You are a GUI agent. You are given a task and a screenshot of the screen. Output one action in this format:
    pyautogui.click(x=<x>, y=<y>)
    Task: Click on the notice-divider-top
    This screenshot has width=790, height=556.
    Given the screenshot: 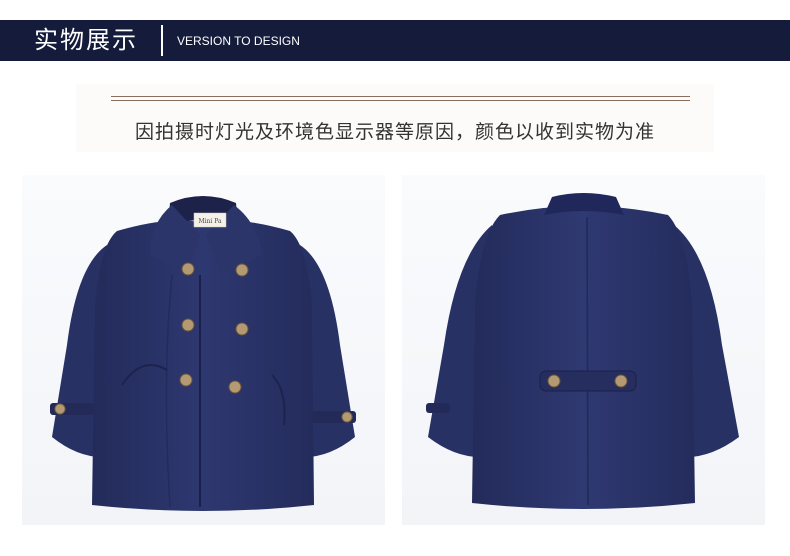 What is the action you would take?
    pyautogui.click(x=400, y=96)
    